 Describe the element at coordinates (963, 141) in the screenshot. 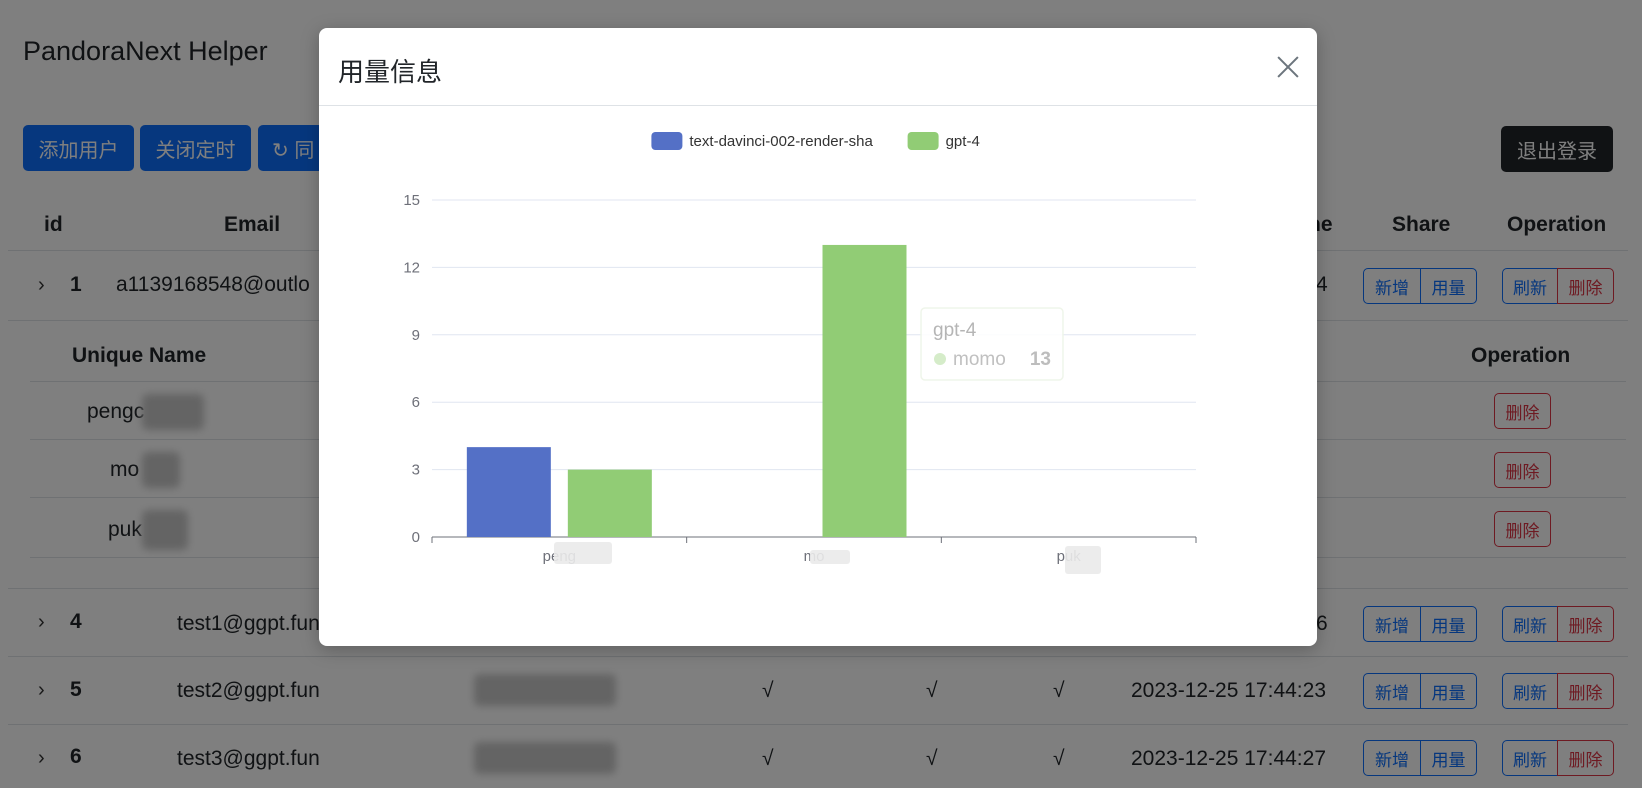

I see `legend-label: gpt-4` at that location.